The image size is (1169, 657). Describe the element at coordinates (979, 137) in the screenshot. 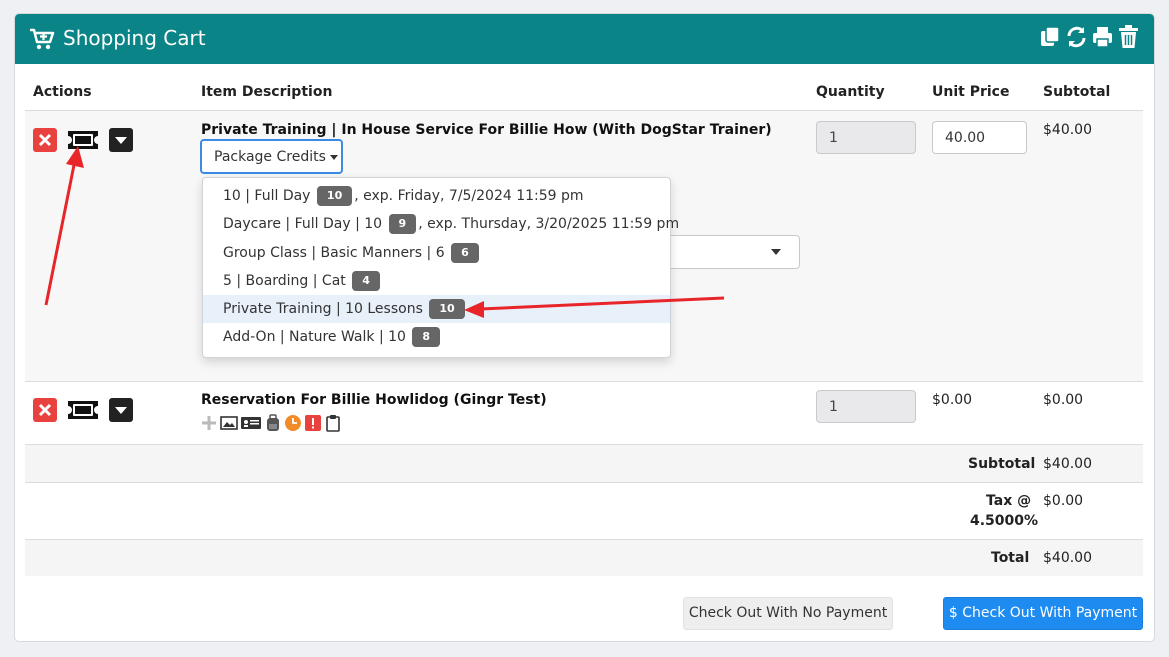

I see `unit-price-input: 40.00` at that location.